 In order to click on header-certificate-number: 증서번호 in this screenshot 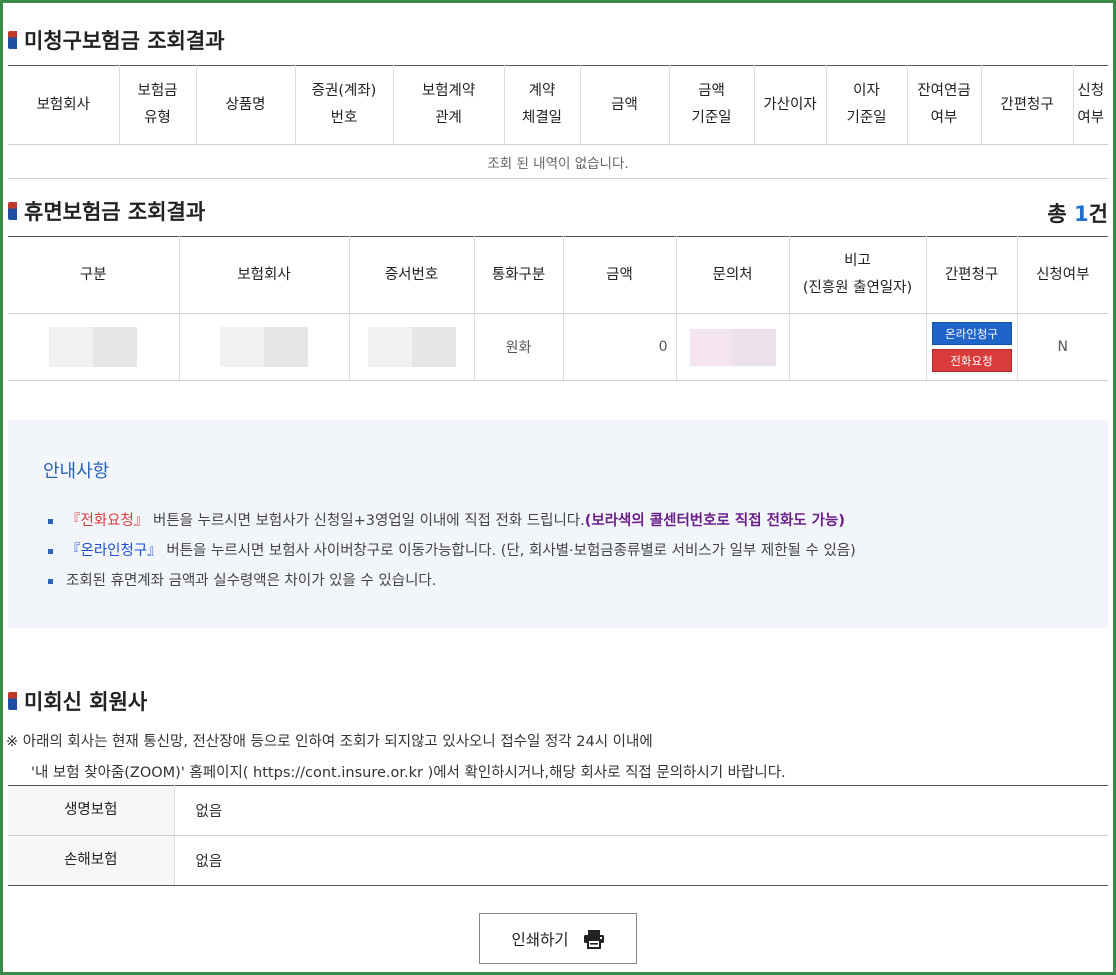, I will do `click(412, 275)`.